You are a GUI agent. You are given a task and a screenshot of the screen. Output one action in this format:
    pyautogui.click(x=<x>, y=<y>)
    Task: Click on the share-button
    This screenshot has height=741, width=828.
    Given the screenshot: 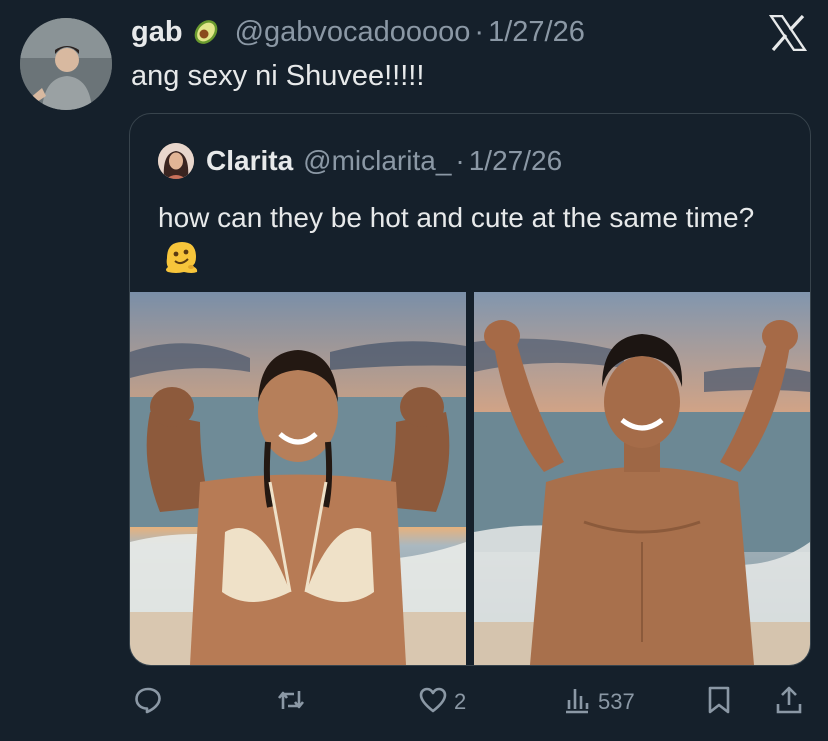 What is the action you would take?
    pyautogui.click(x=789, y=702)
    